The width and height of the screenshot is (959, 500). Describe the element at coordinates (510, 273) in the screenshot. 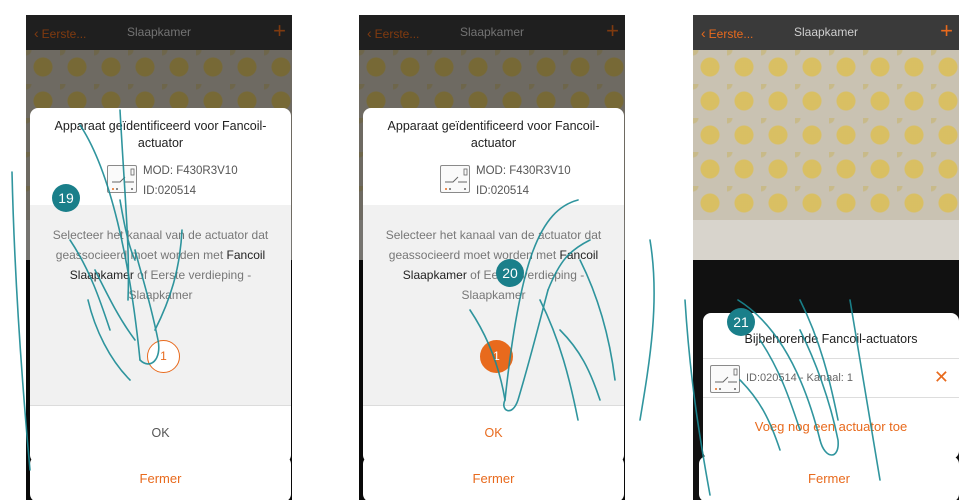

I see `step-20-badge: 20` at that location.